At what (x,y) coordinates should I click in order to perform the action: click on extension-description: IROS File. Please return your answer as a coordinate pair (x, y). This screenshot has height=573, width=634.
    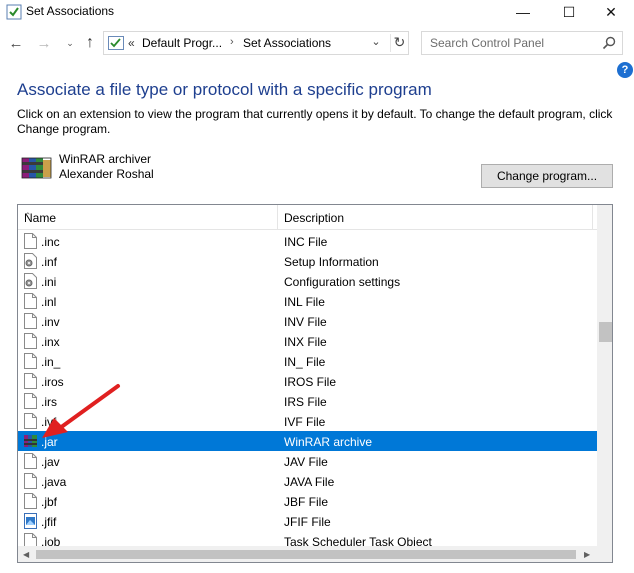
    Looking at the image, I should click on (310, 382).